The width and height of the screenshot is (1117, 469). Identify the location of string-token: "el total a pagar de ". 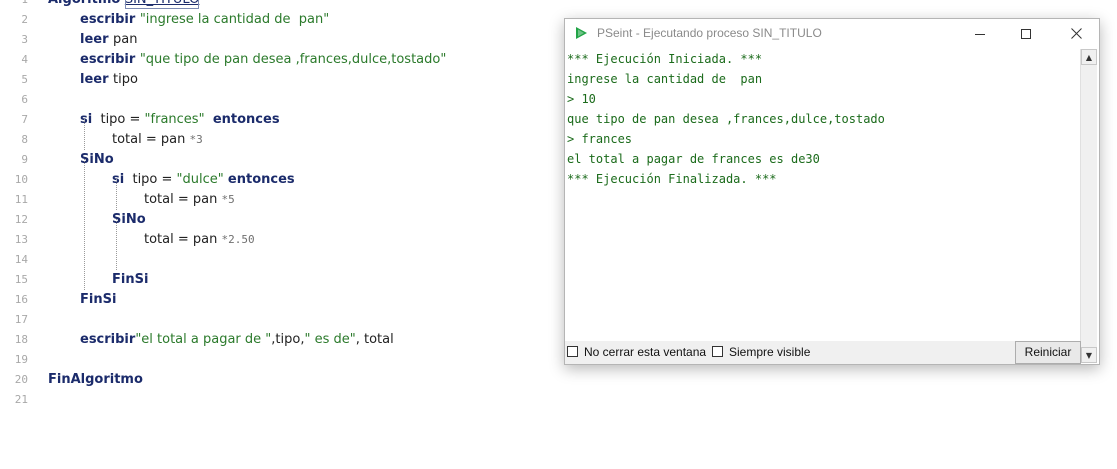
(203, 339).